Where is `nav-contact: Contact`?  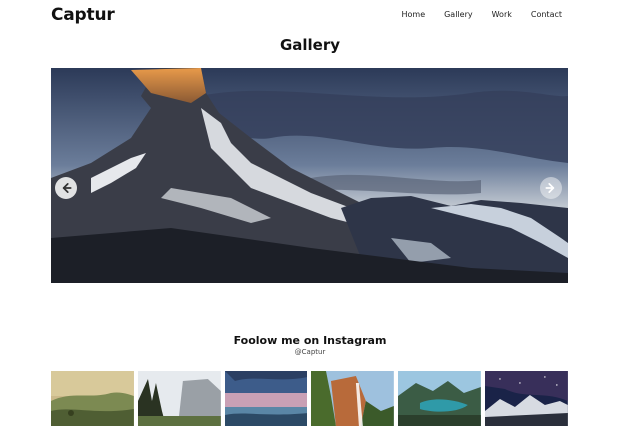
nav-contact: Contact is located at coordinates (546, 14).